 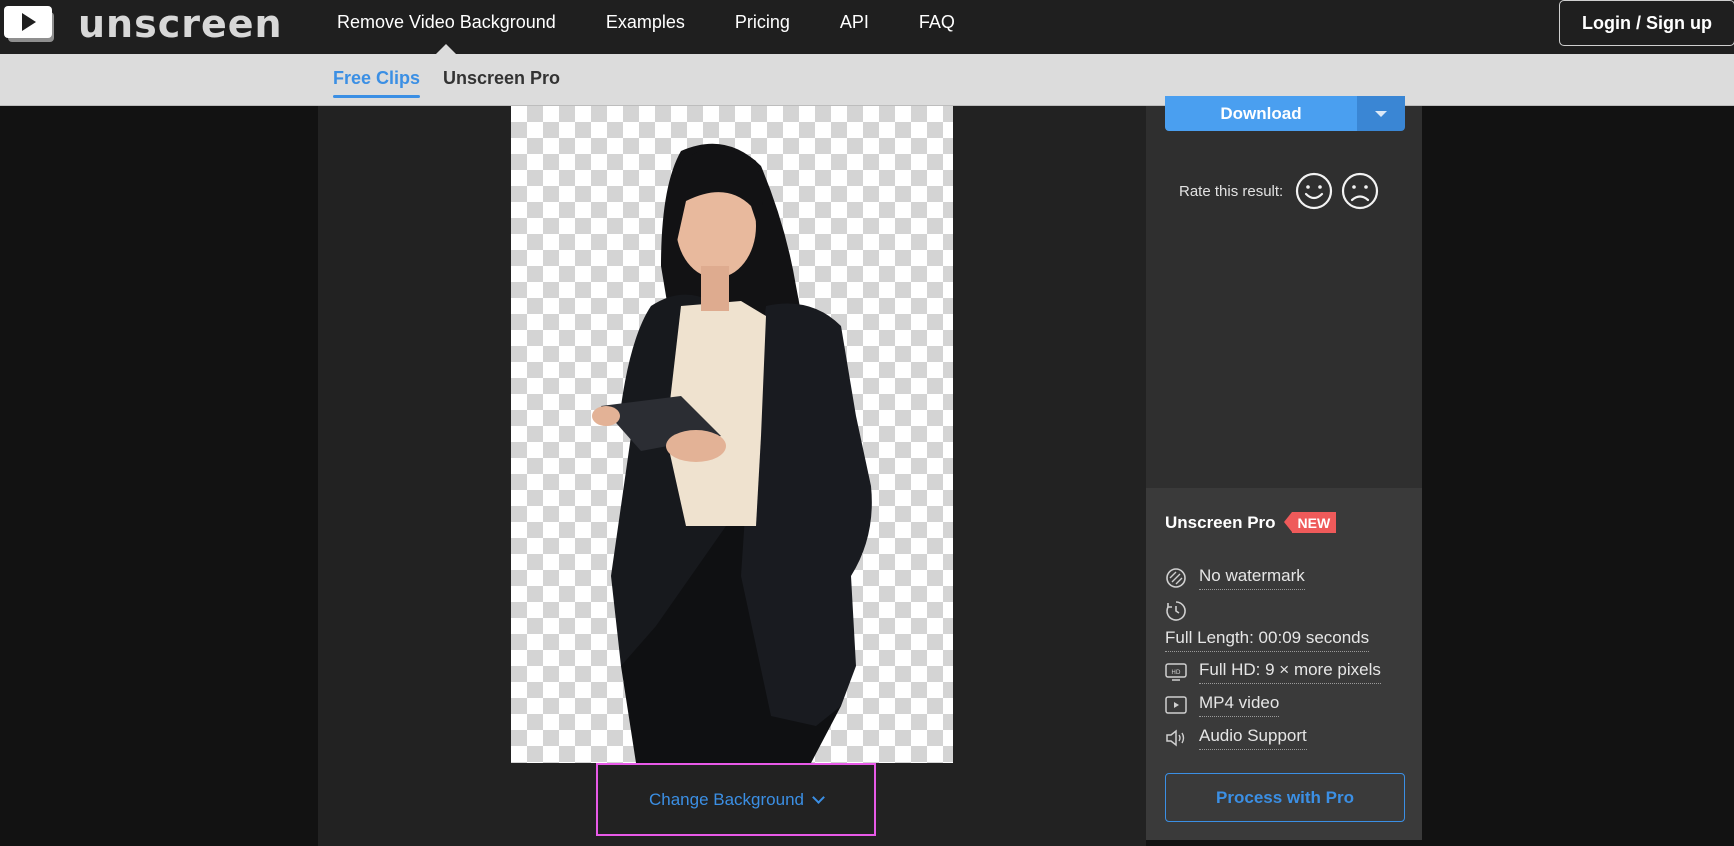 I want to click on play-logo-icon, so click(x=30, y=24).